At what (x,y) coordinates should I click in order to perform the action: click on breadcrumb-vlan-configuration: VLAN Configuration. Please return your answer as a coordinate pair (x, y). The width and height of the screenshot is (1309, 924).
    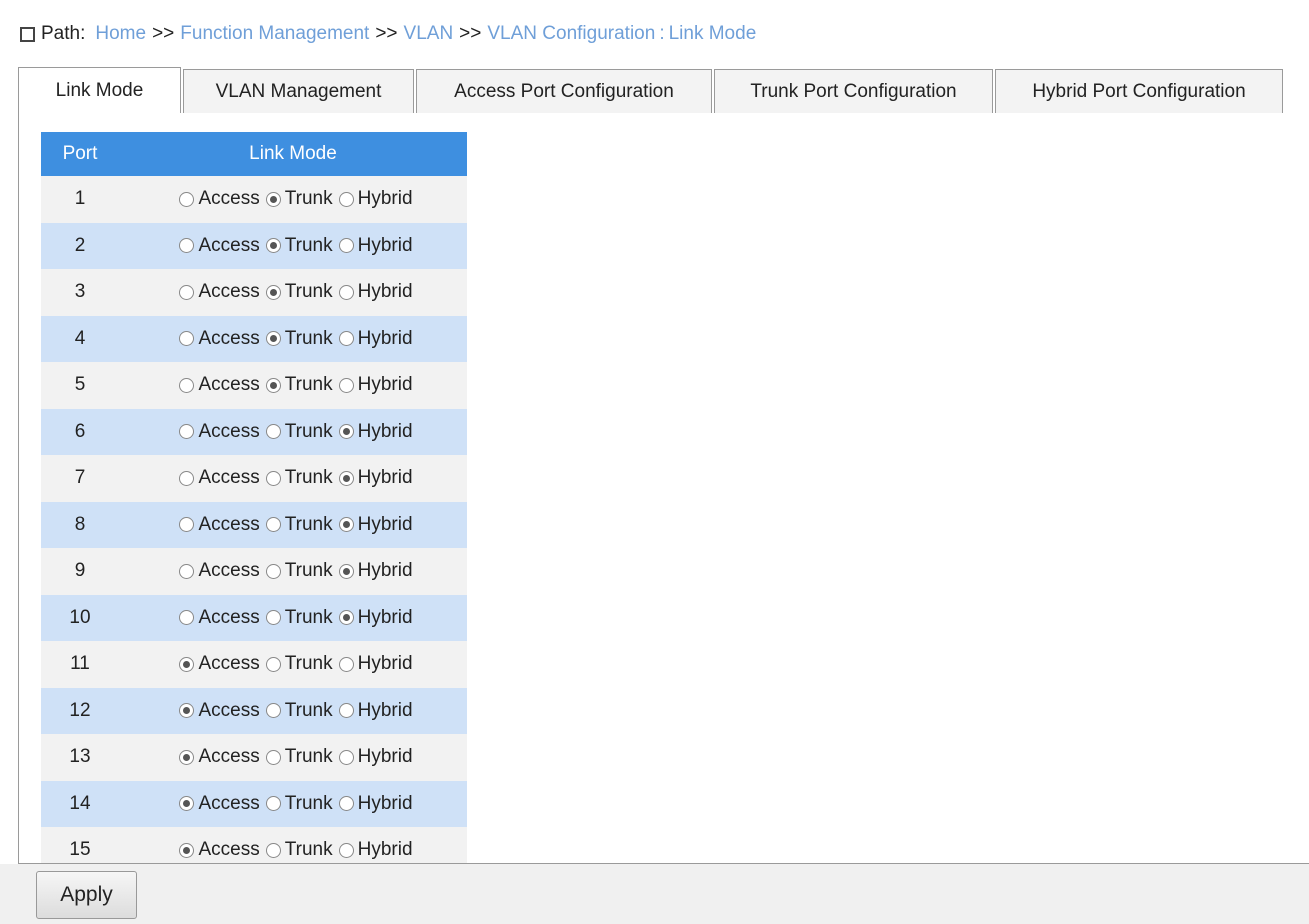
    Looking at the image, I should click on (571, 34).